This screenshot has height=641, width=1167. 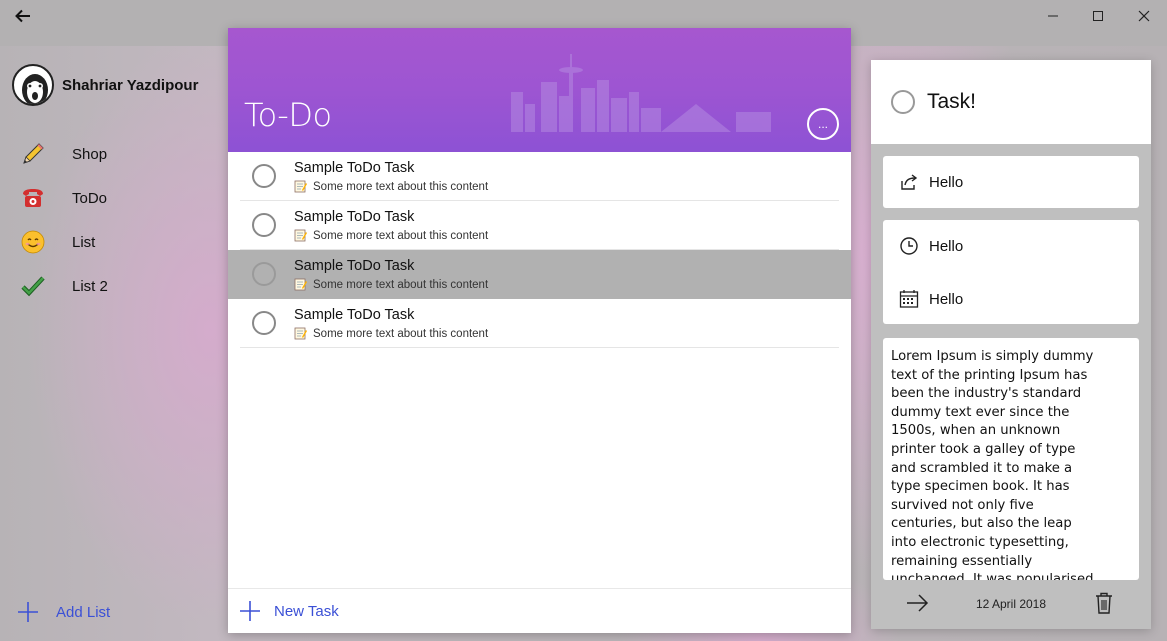 I want to click on minimize-icon, so click(x=1053, y=16).